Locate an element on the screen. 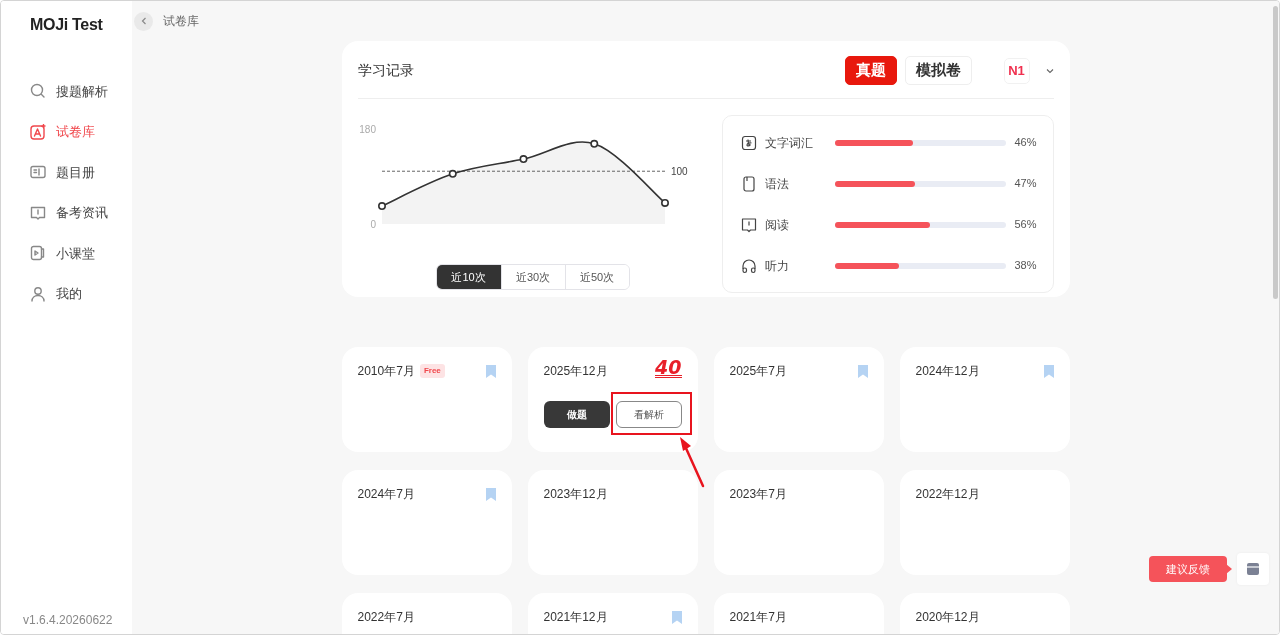 The image size is (1280, 635). axis-tick-label: 0 is located at coordinates (372, 224).